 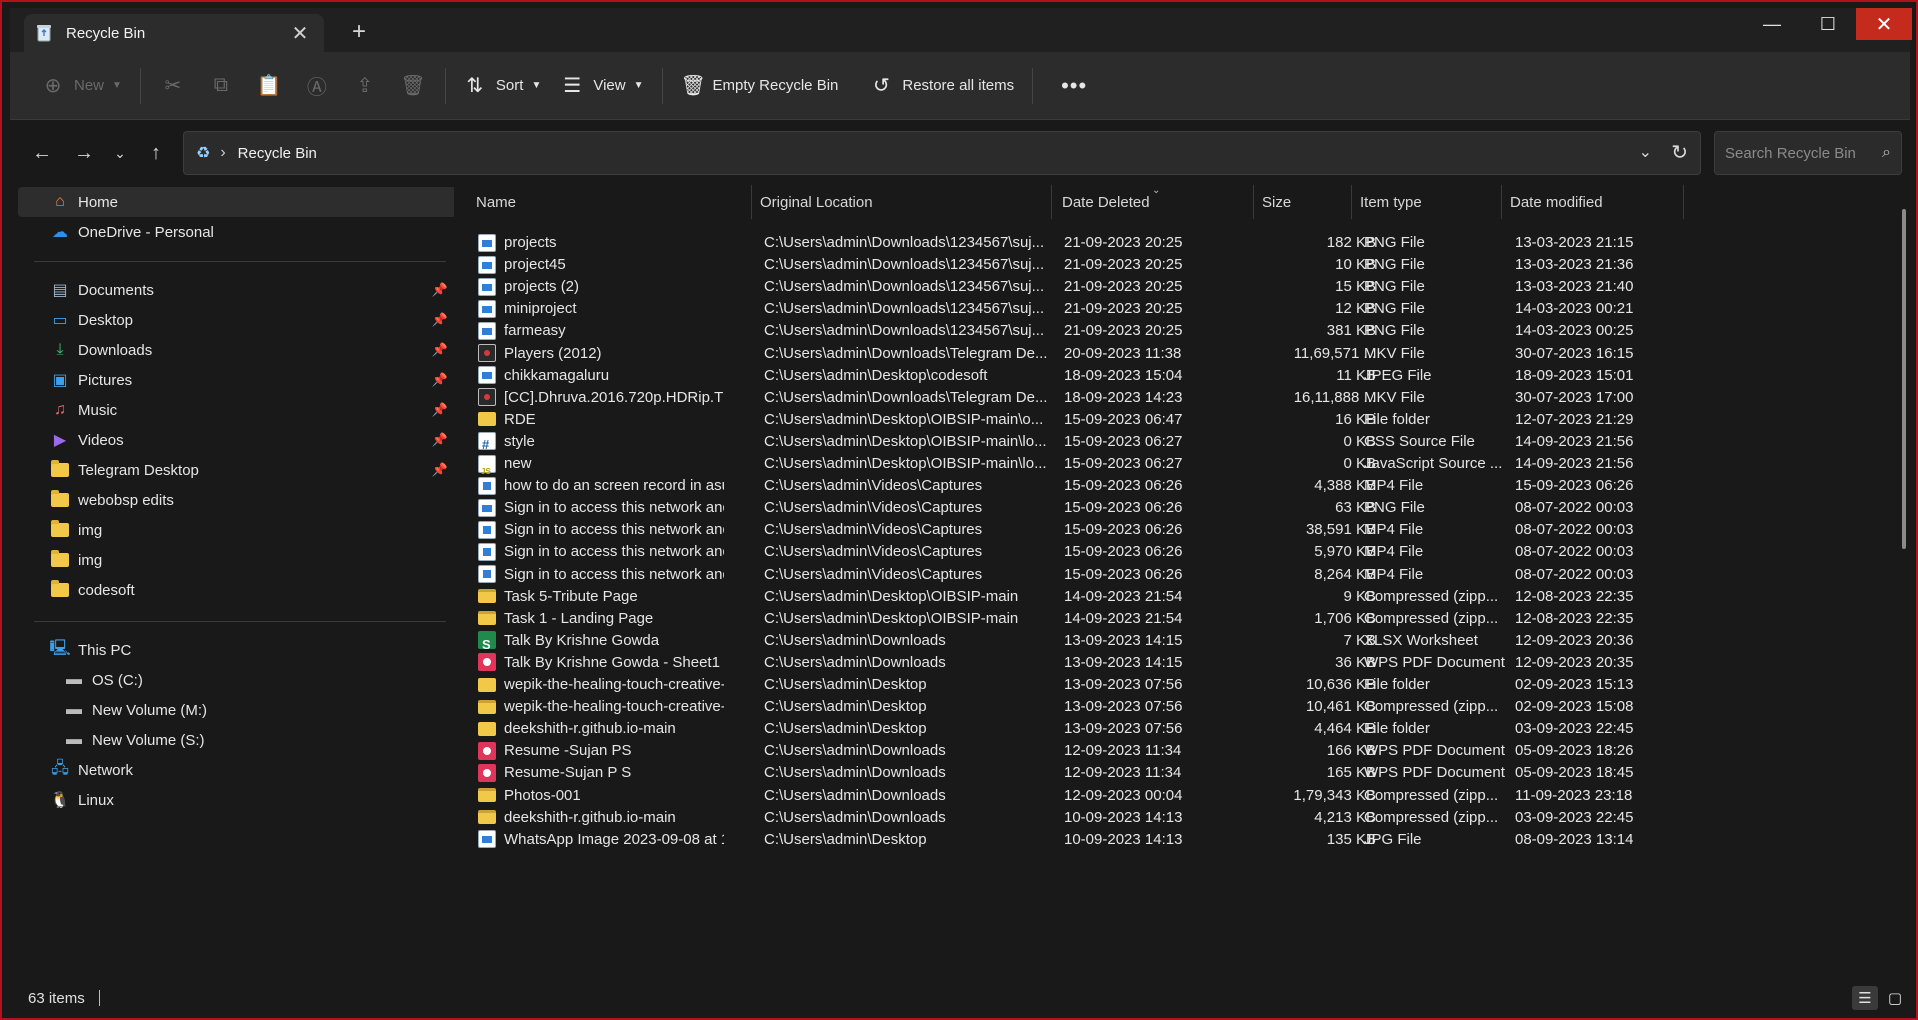 What do you see at coordinates (84, 153) in the screenshot?
I see `forward-arrow-icon: →` at bounding box center [84, 153].